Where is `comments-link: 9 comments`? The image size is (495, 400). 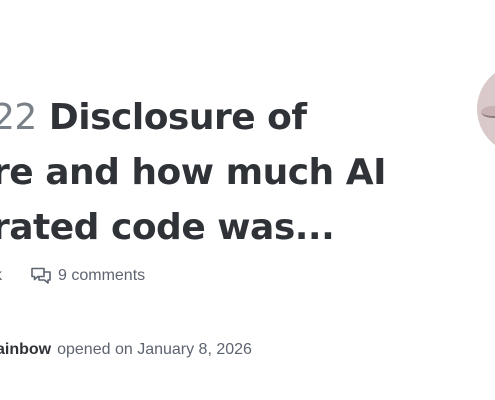 comments-link: 9 comments is located at coordinates (87, 276).